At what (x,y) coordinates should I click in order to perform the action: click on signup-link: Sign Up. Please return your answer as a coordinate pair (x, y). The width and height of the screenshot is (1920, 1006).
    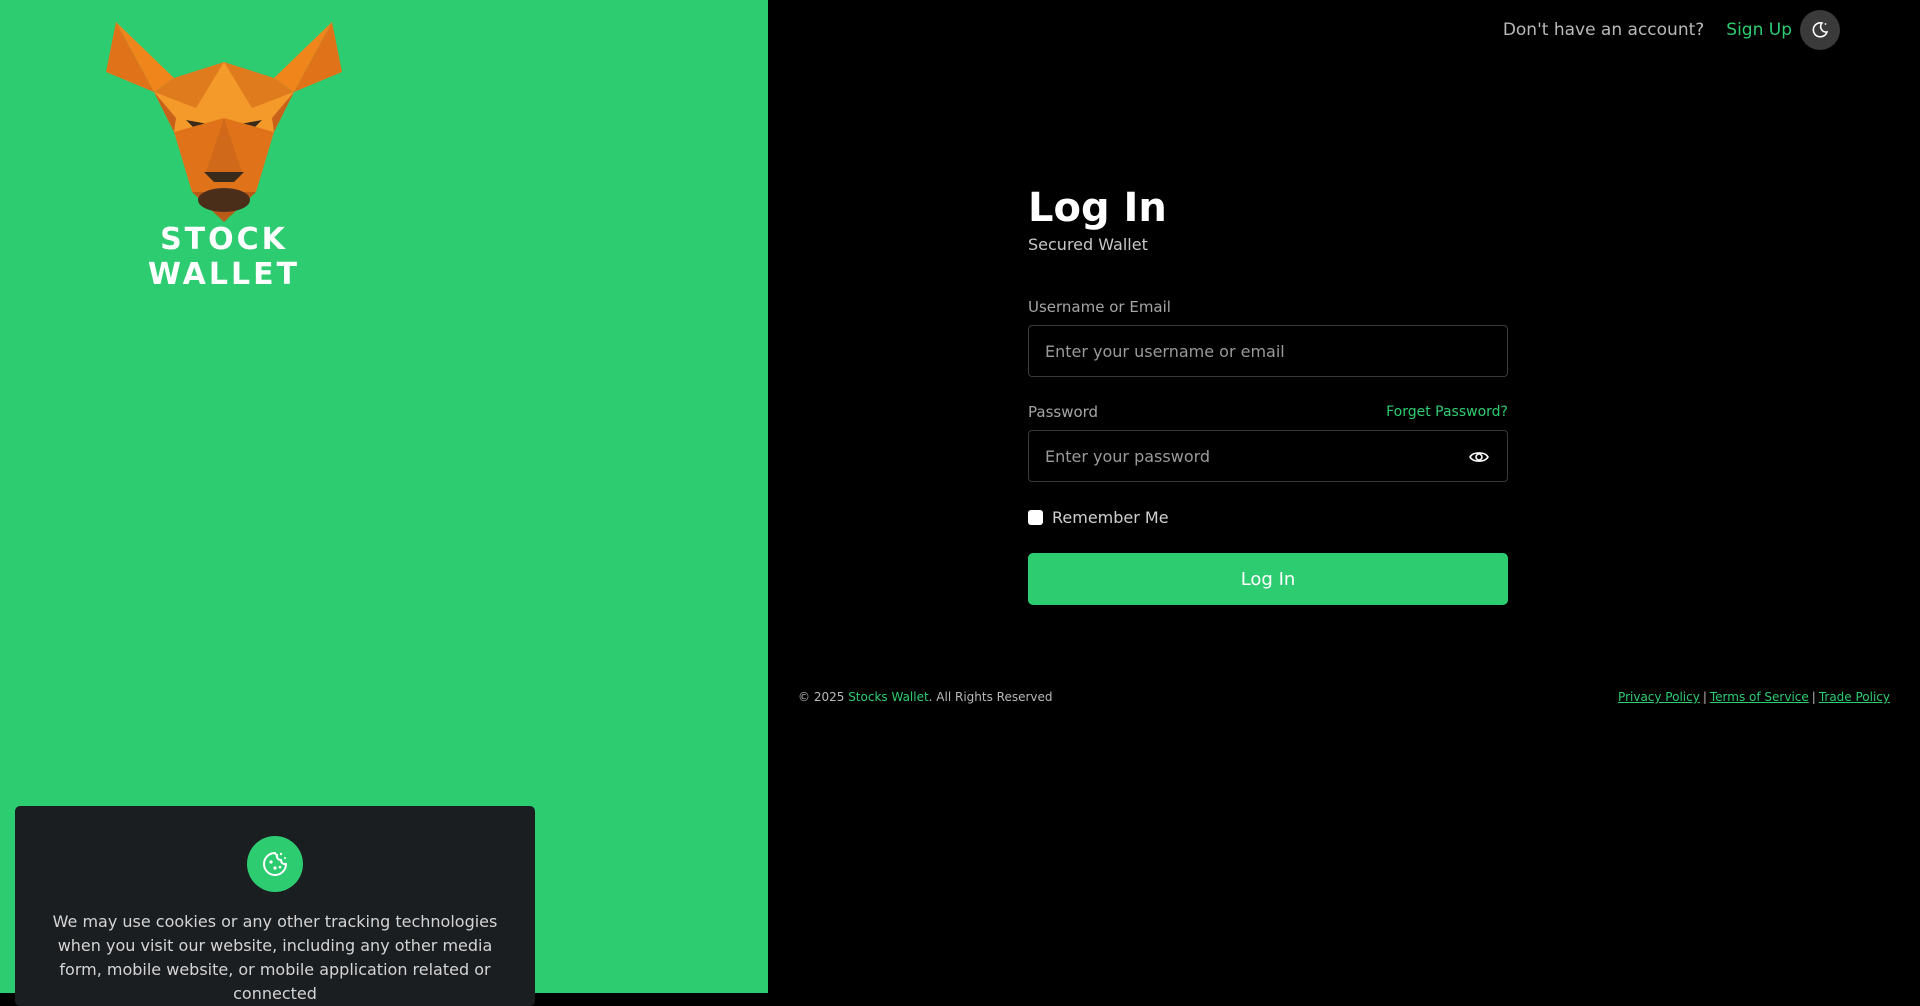
    Looking at the image, I should click on (1759, 30).